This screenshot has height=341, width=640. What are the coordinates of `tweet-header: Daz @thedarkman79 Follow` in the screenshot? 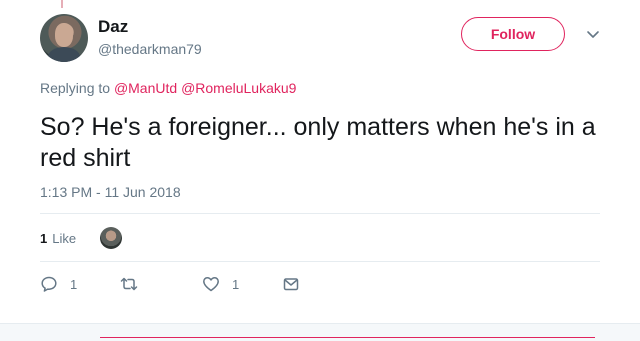 It's located at (325, 39).